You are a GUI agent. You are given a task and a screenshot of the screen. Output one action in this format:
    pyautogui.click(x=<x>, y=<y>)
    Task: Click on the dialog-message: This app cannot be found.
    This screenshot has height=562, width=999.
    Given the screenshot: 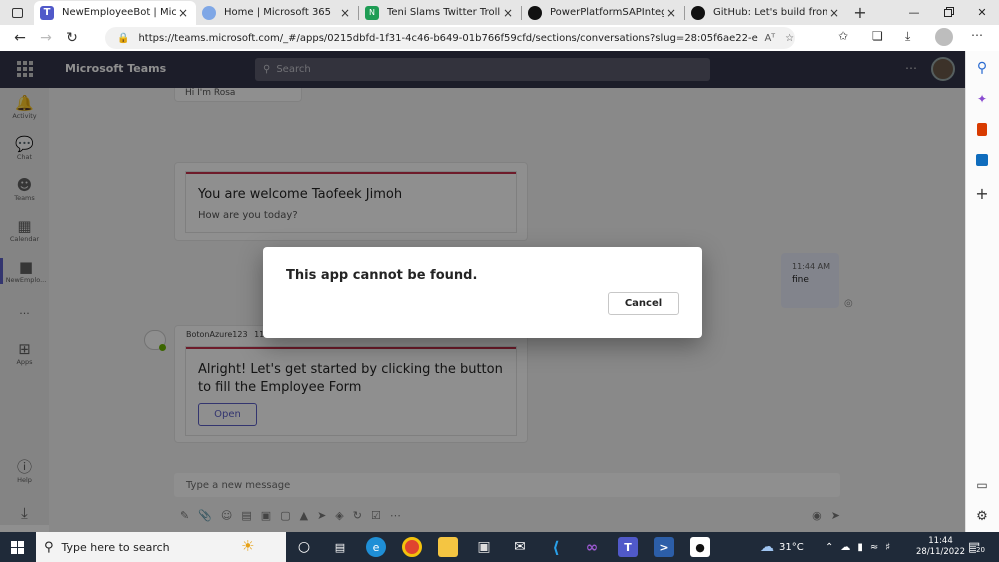 What is the action you would take?
    pyautogui.click(x=382, y=275)
    